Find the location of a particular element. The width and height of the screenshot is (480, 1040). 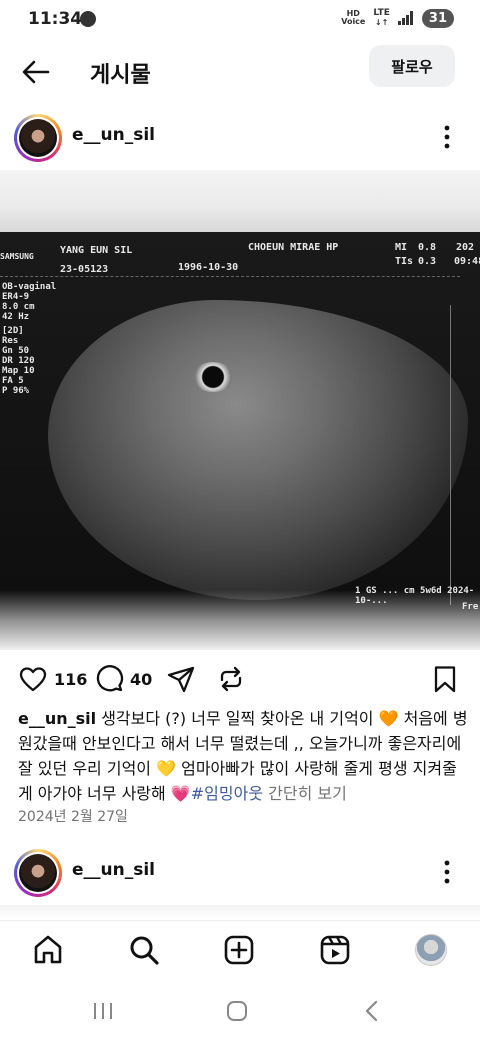

photo-p: P 96% is located at coordinates (16, 391).